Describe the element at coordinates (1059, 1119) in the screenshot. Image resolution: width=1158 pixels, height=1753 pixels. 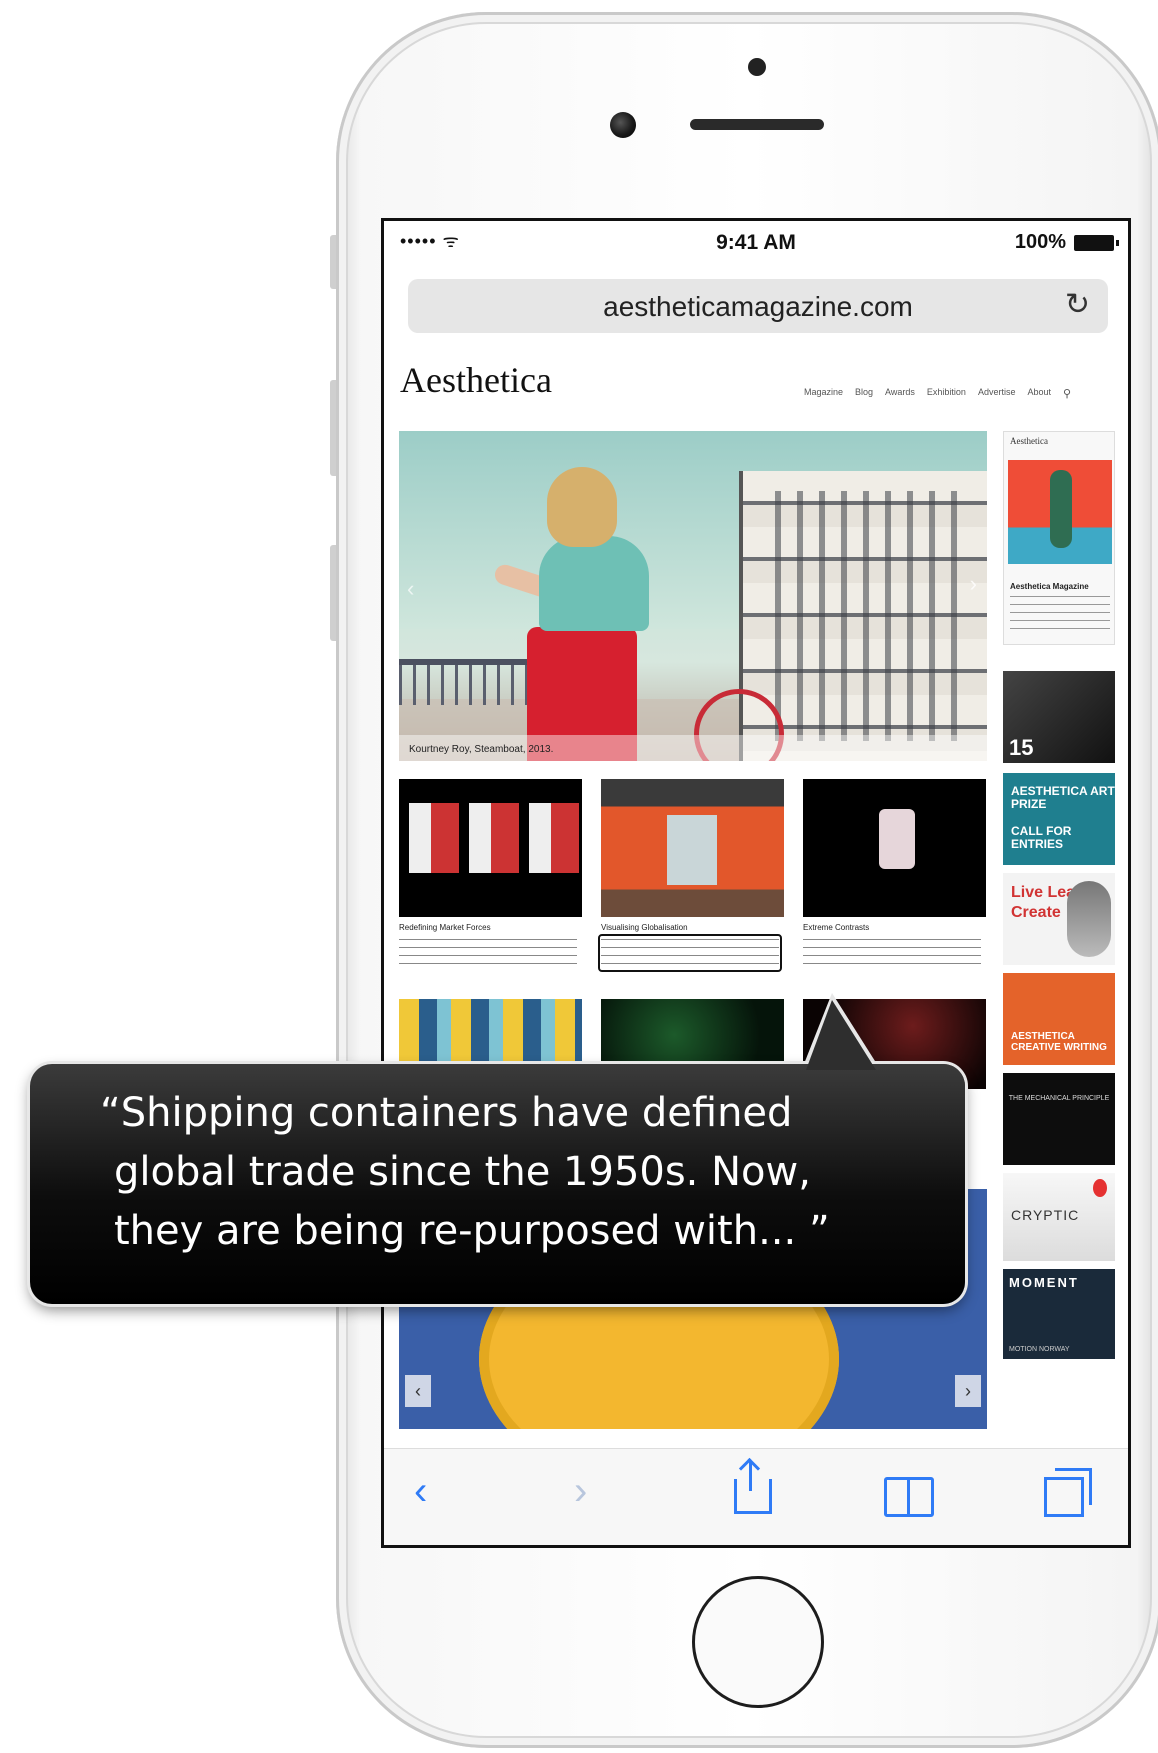
I see `ad-mechanical: THE MECHANICAL PRINCIPLE` at that location.